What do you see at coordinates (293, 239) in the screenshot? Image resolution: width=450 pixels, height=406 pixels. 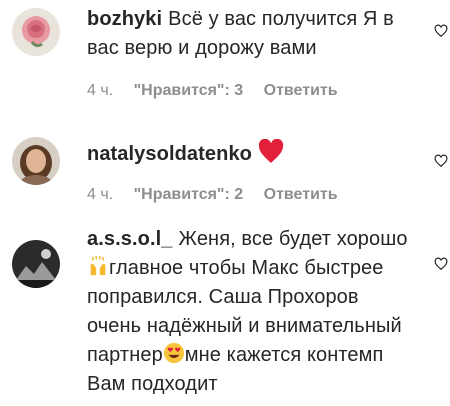 I see `comment-body-part1: Женя, все будет хорошо` at bounding box center [293, 239].